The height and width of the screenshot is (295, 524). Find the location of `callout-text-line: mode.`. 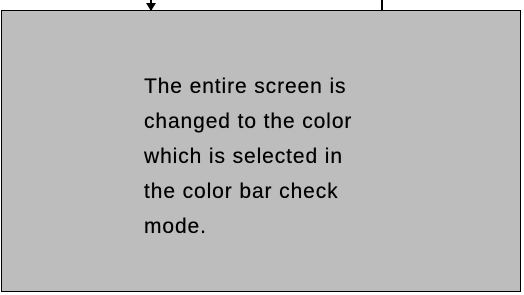

callout-text-line: mode. is located at coordinates (175, 226).